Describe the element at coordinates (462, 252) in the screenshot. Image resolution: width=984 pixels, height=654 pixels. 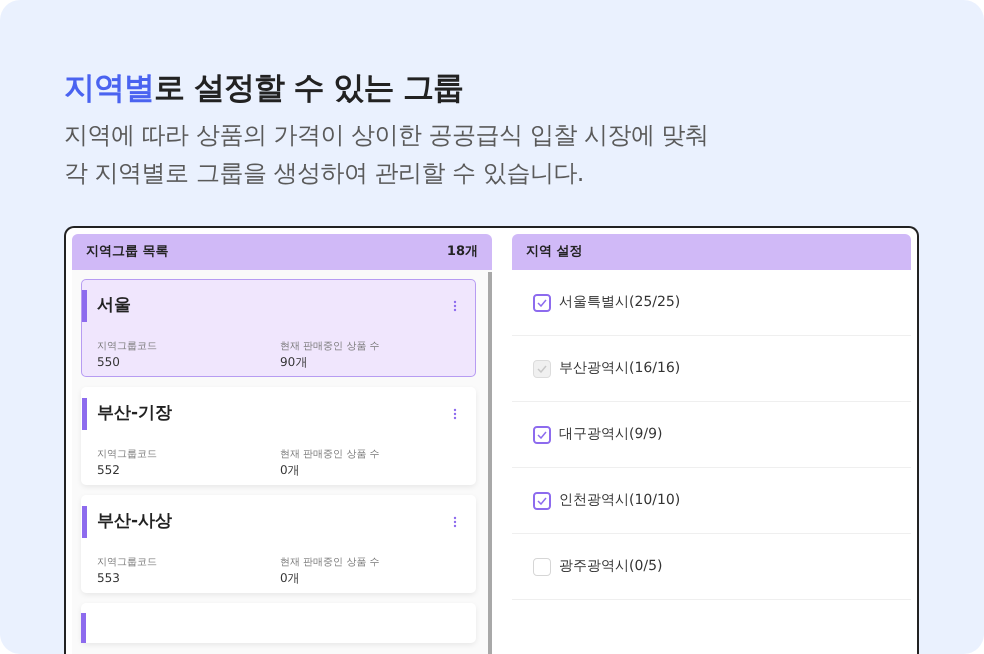
I see `group-count: 18개` at that location.